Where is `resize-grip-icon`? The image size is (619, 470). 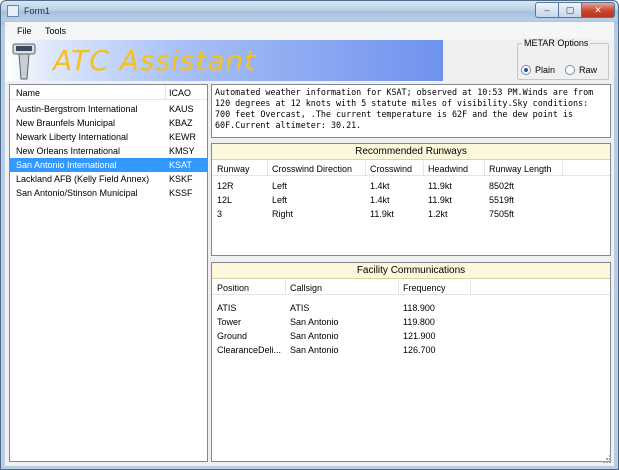 resize-grip-icon is located at coordinates (607, 459).